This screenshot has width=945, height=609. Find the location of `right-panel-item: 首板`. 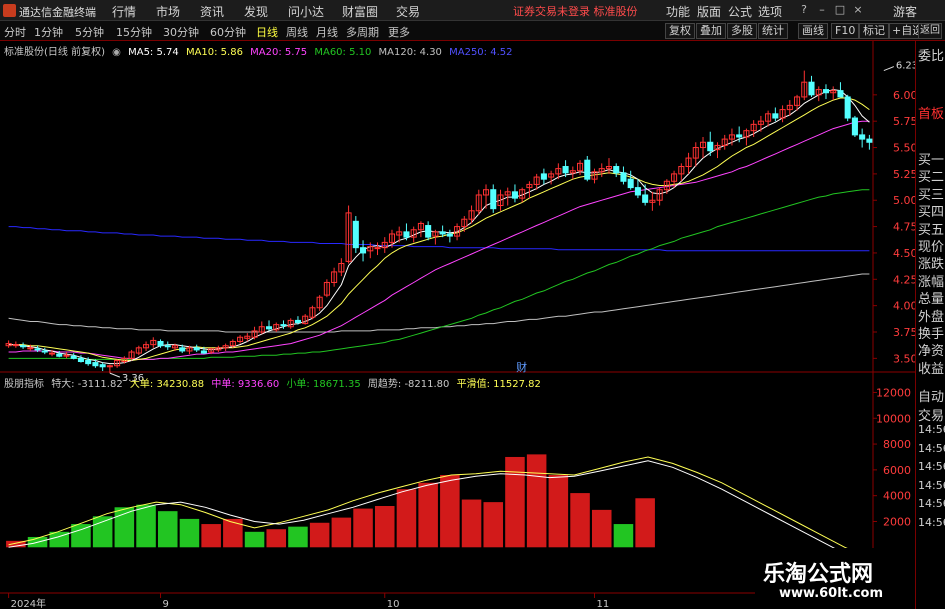

right-panel-item: 首板 is located at coordinates (931, 114).